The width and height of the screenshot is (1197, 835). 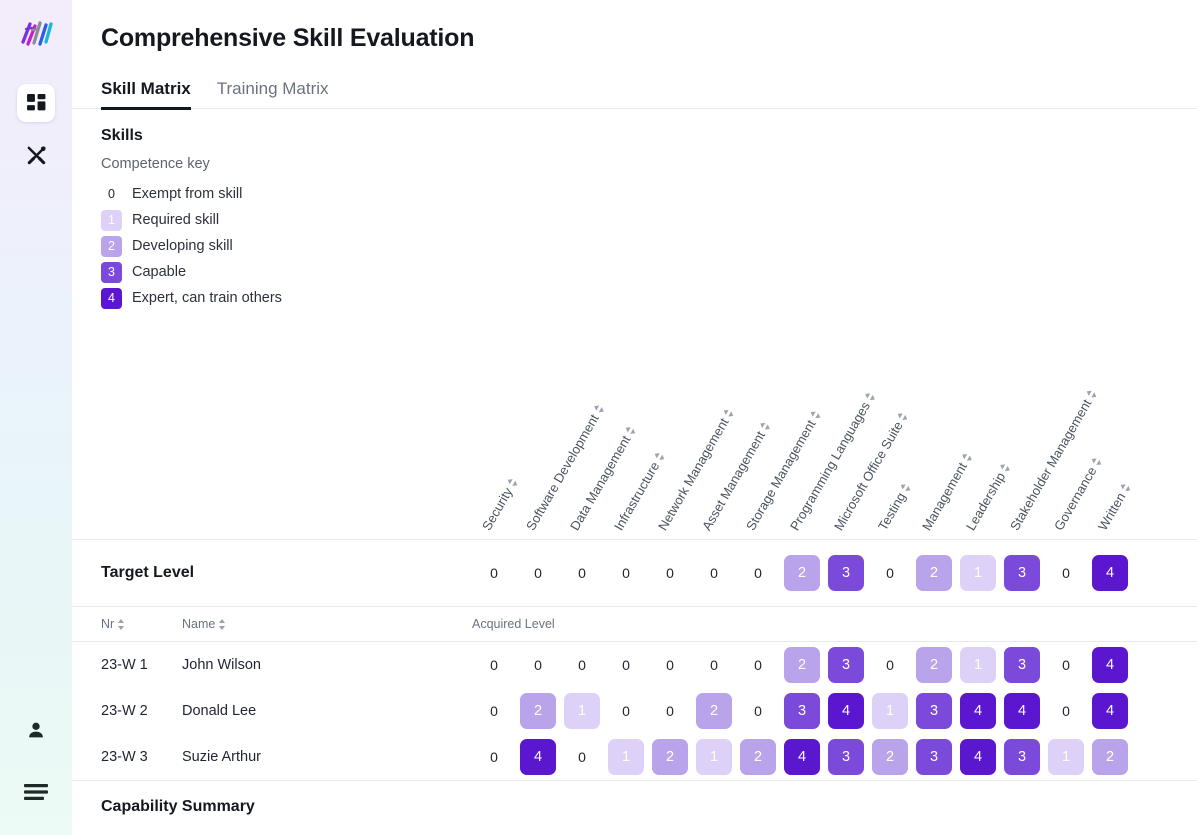 What do you see at coordinates (730, 425) in the screenshot?
I see `column-header-skill: Asset Management` at bounding box center [730, 425].